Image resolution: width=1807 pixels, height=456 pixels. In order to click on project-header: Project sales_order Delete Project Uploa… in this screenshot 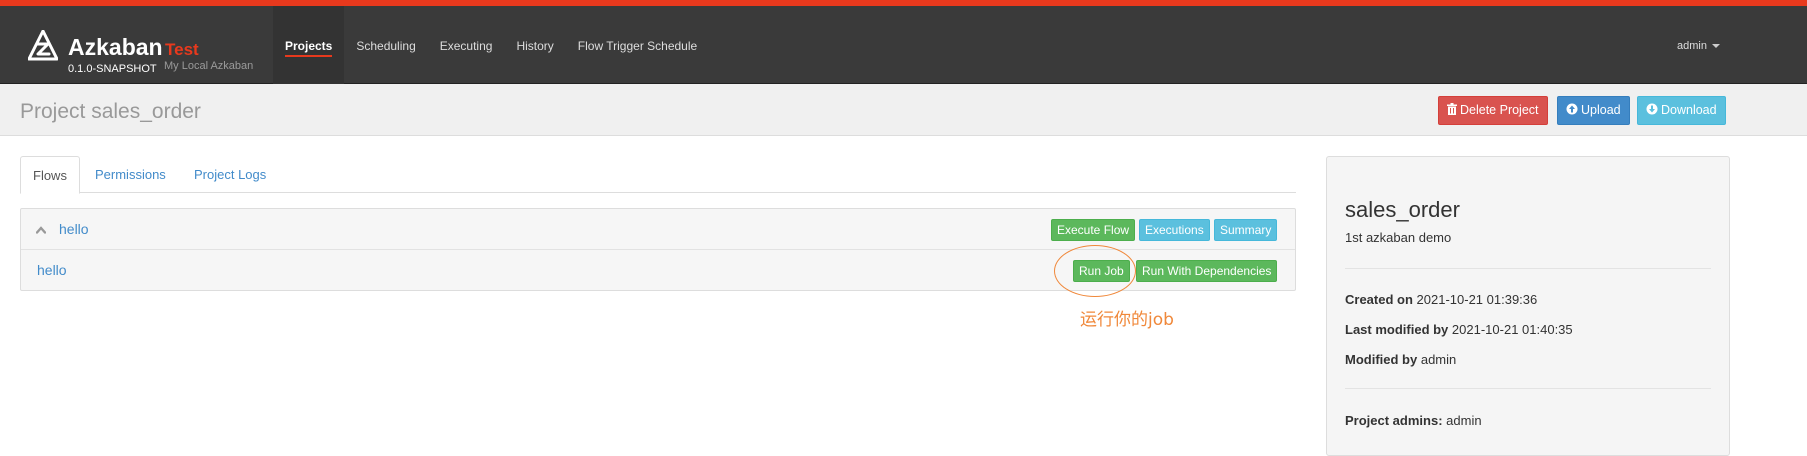, I will do `click(903, 110)`.